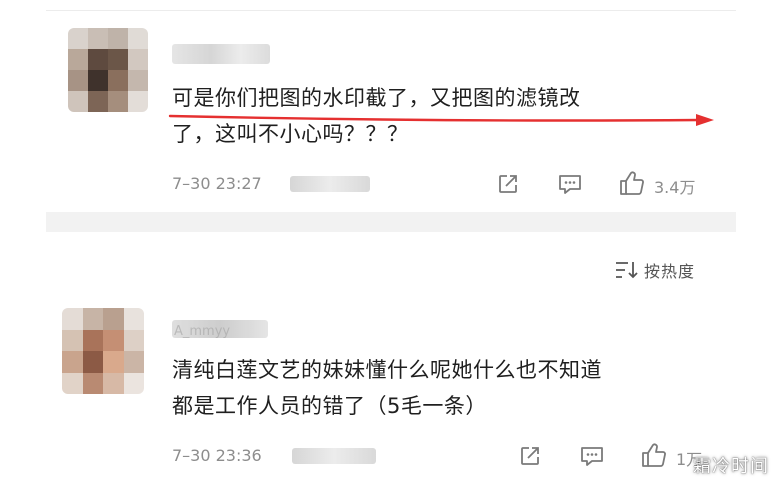 Image resolution: width=783 pixels, height=492 pixels. Describe the element at coordinates (376, 98) in the screenshot. I see `comment-text-line: 可是你们把图的水印截了，又把图的滤镜改` at that location.